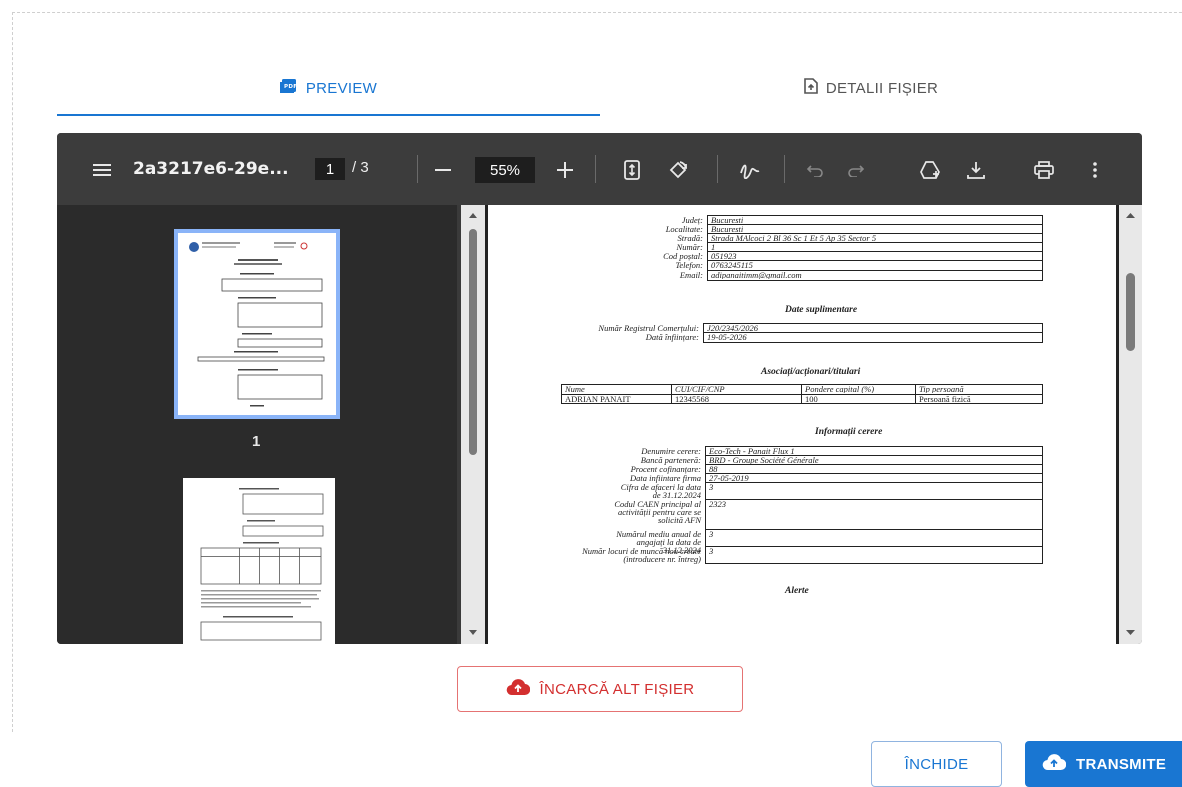  What do you see at coordinates (764, 460) in the screenshot?
I see `field-value: BRD - Groupe Société Générale` at bounding box center [764, 460].